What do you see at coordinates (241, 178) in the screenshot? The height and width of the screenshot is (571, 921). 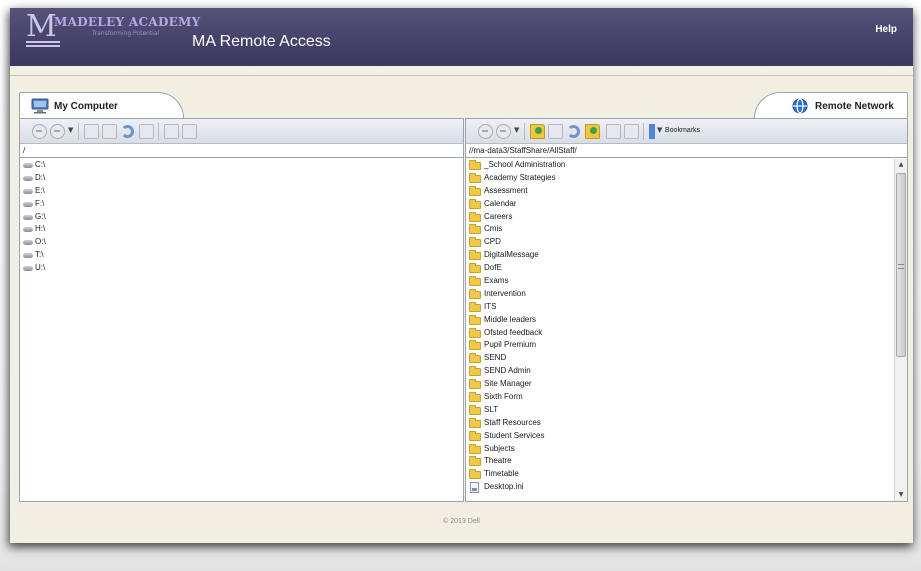 I see `drive-item: D:\` at bounding box center [241, 178].